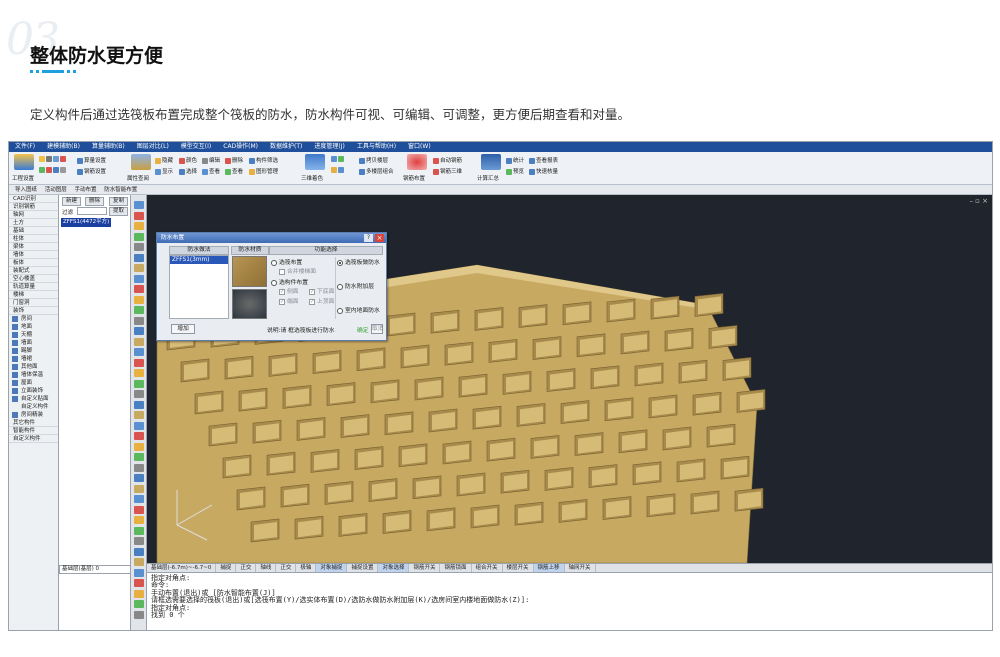 Image resolution: width=1000 pixels, height=657 pixels. Describe the element at coordinates (153, 146) in the screenshot. I see `menu-layer-compare: 图层对比(L)` at that location.